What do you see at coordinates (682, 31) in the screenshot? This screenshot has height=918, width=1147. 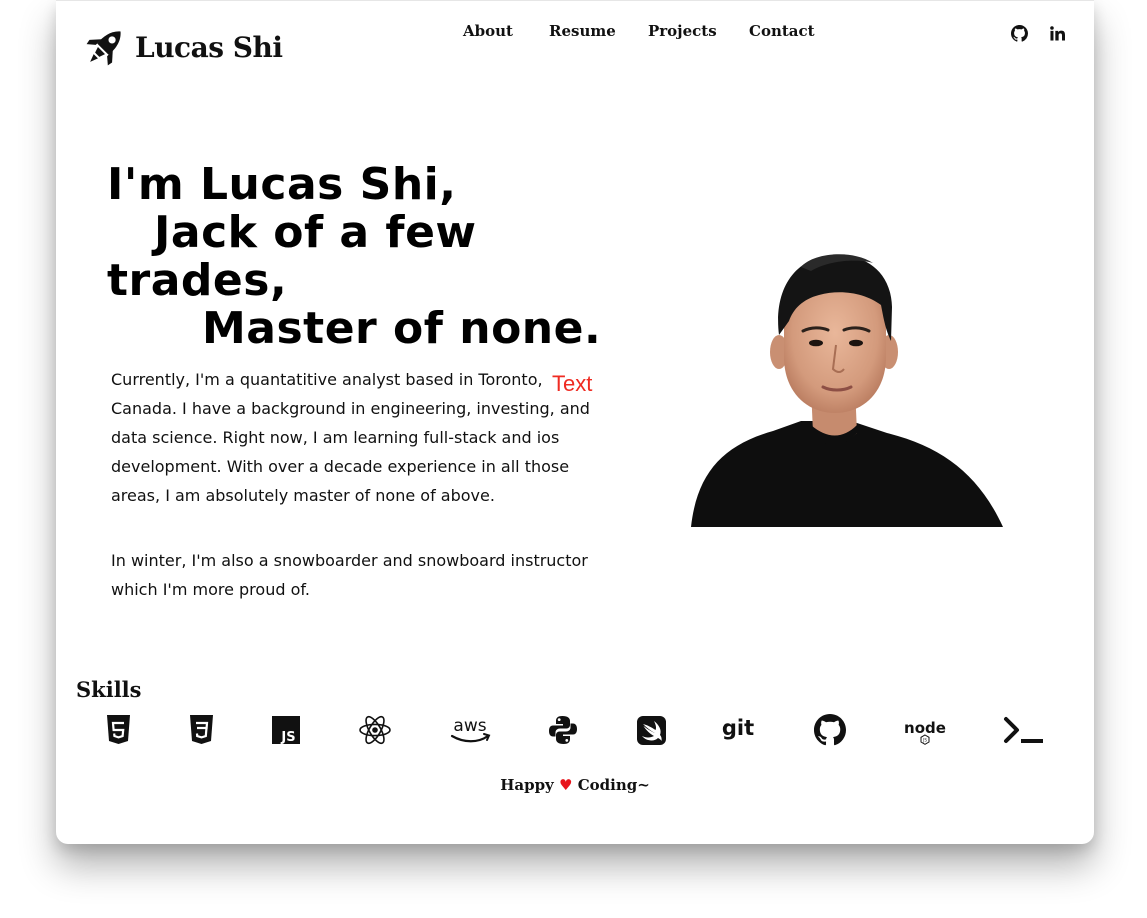 I see `nav-projects: Projects` at bounding box center [682, 31].